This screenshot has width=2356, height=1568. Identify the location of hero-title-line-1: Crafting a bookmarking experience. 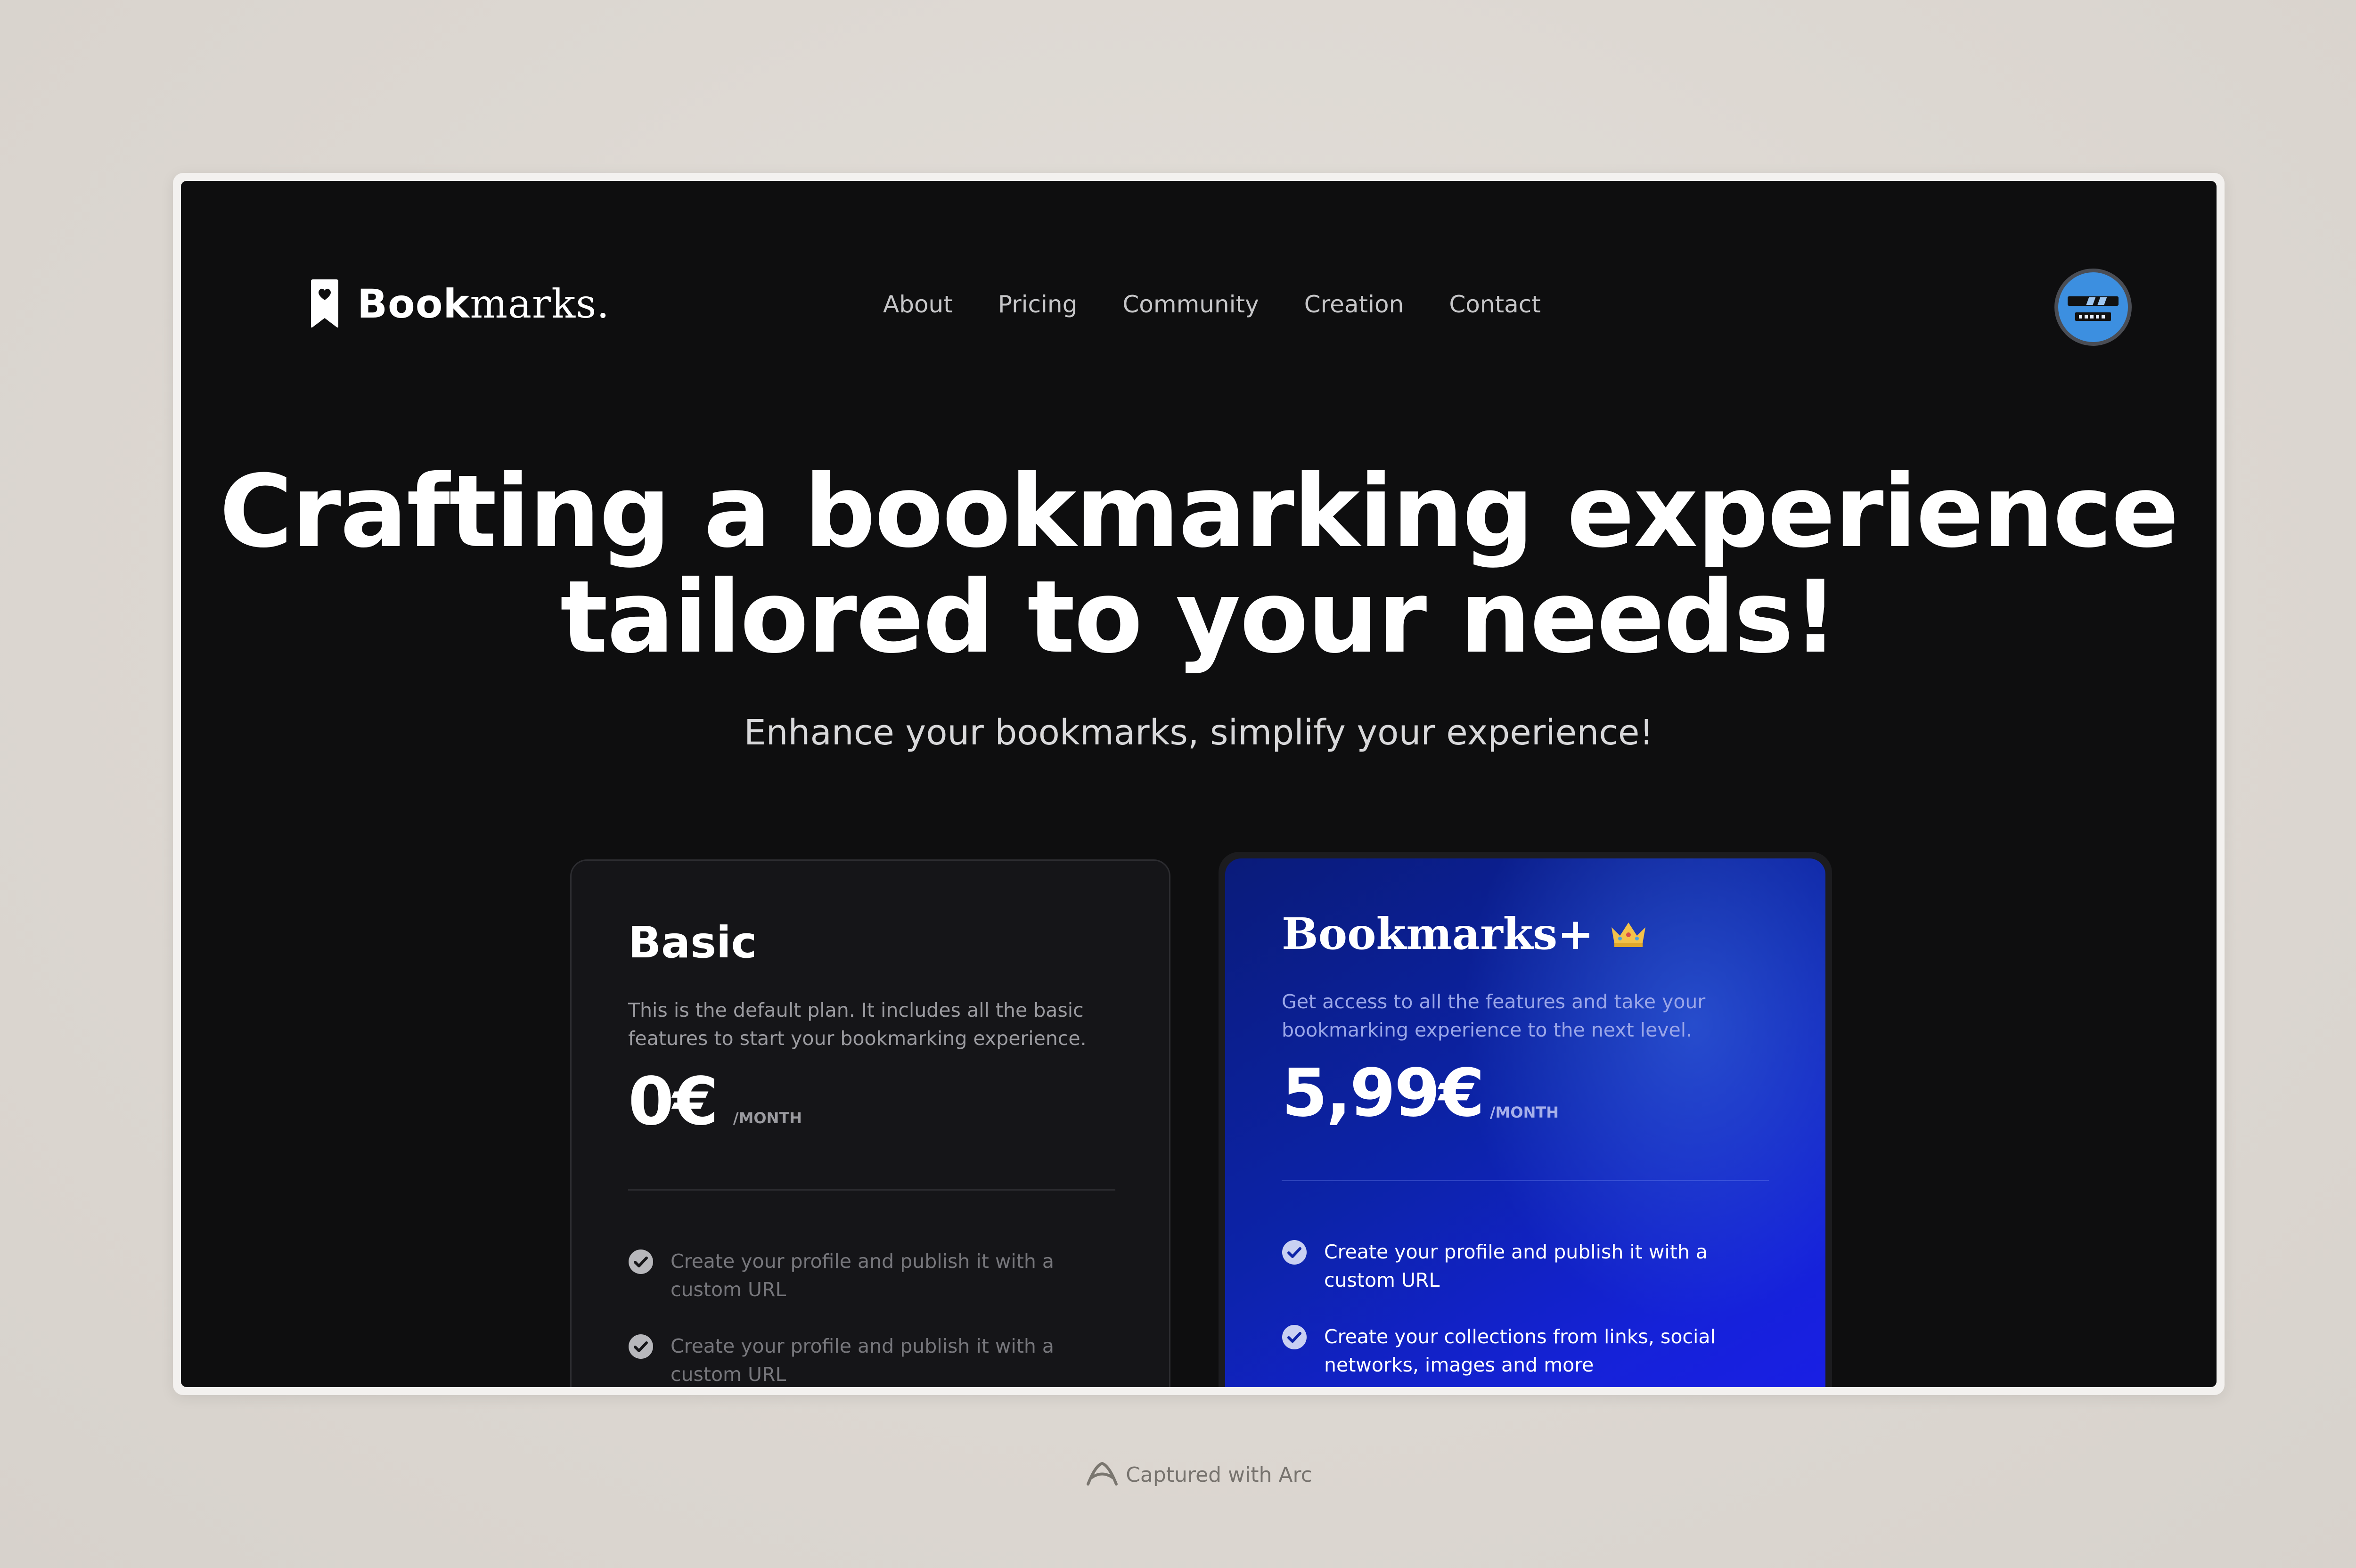
(1199, 512).